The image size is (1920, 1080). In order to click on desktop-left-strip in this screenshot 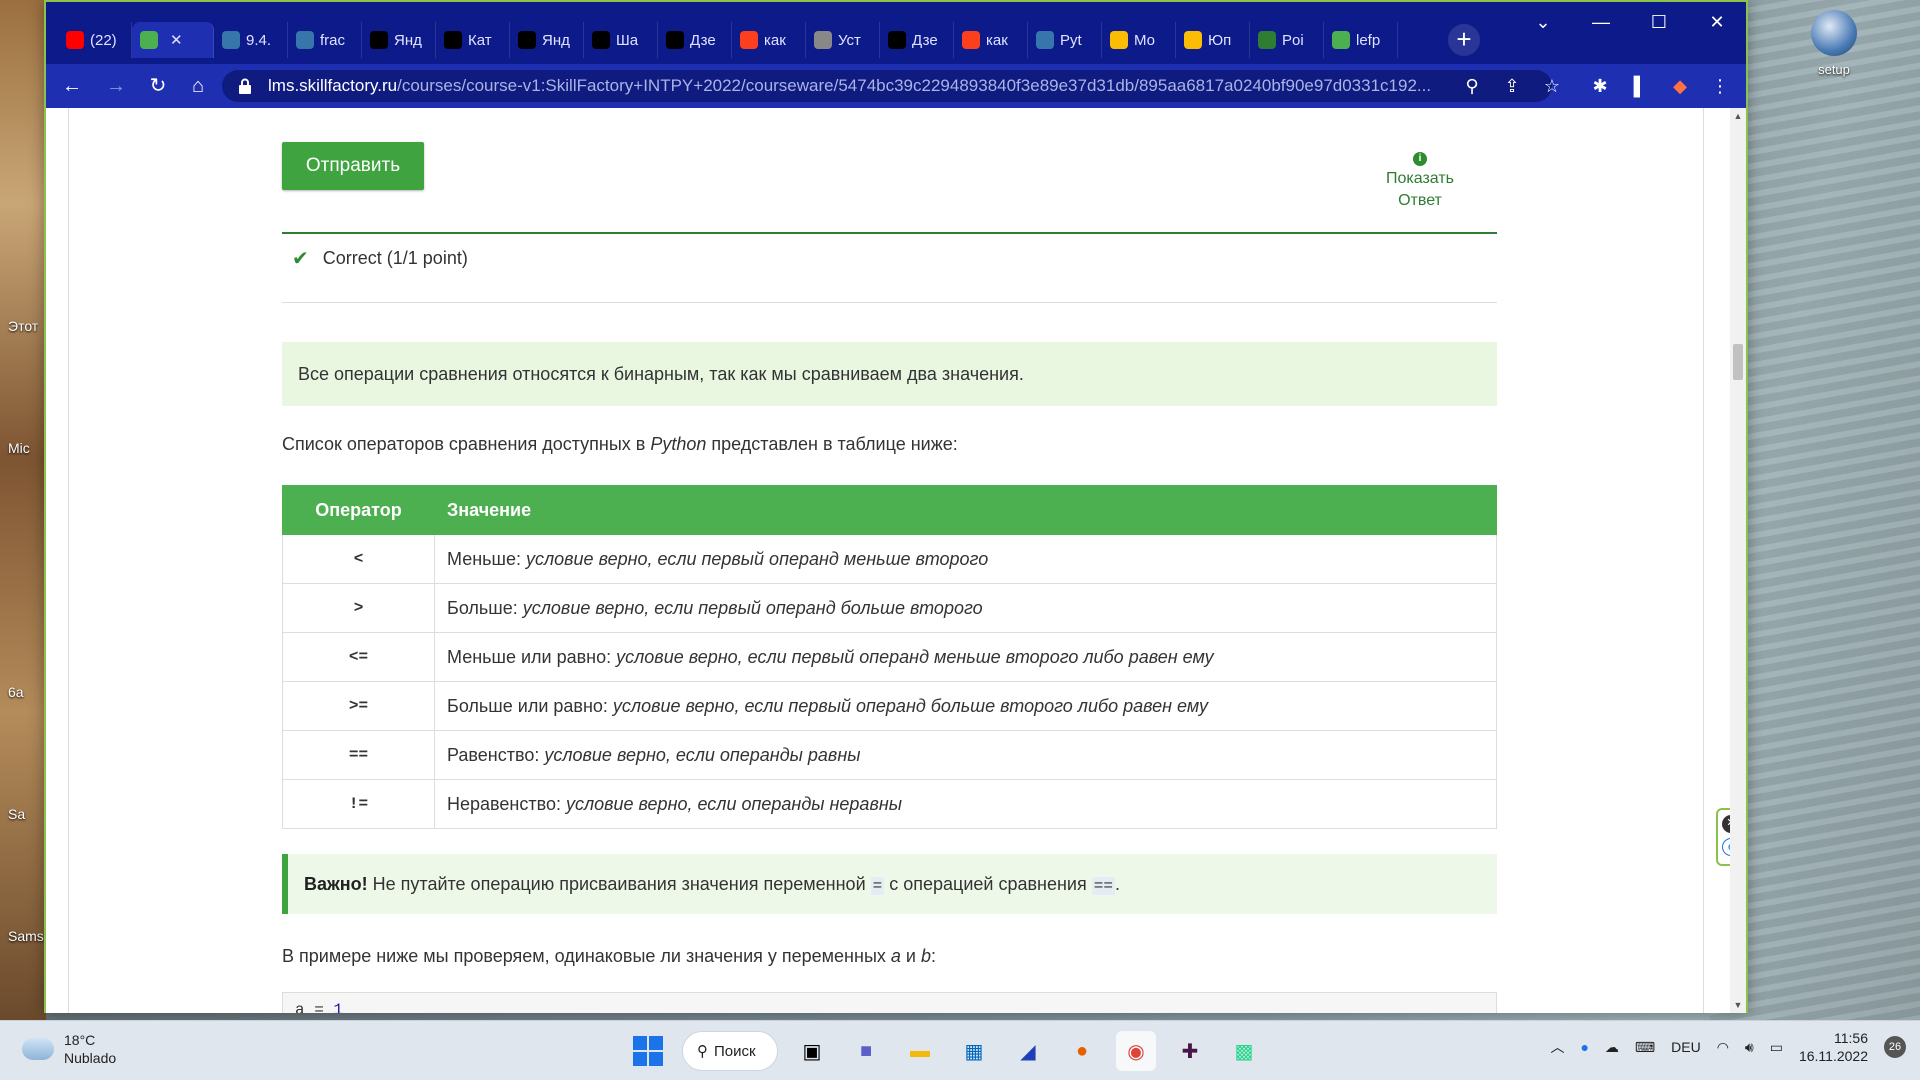, I will do `click(23, 510)`.